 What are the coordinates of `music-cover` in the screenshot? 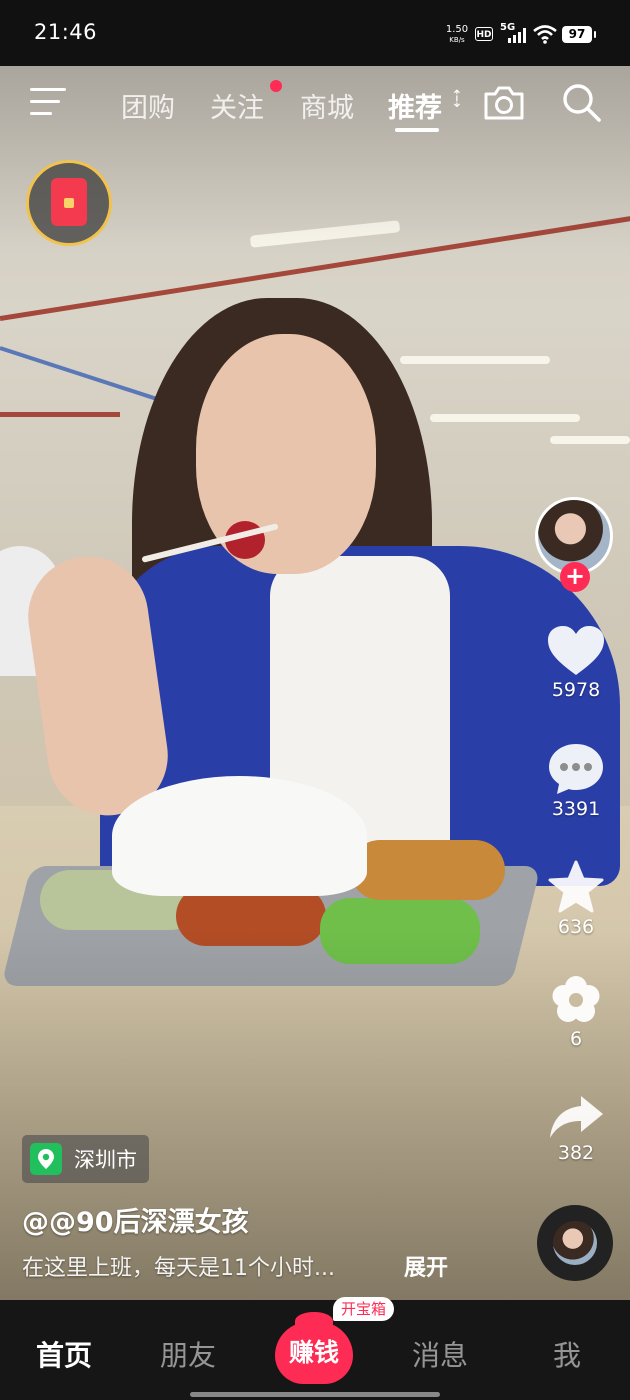 It's located at (575, 1243).